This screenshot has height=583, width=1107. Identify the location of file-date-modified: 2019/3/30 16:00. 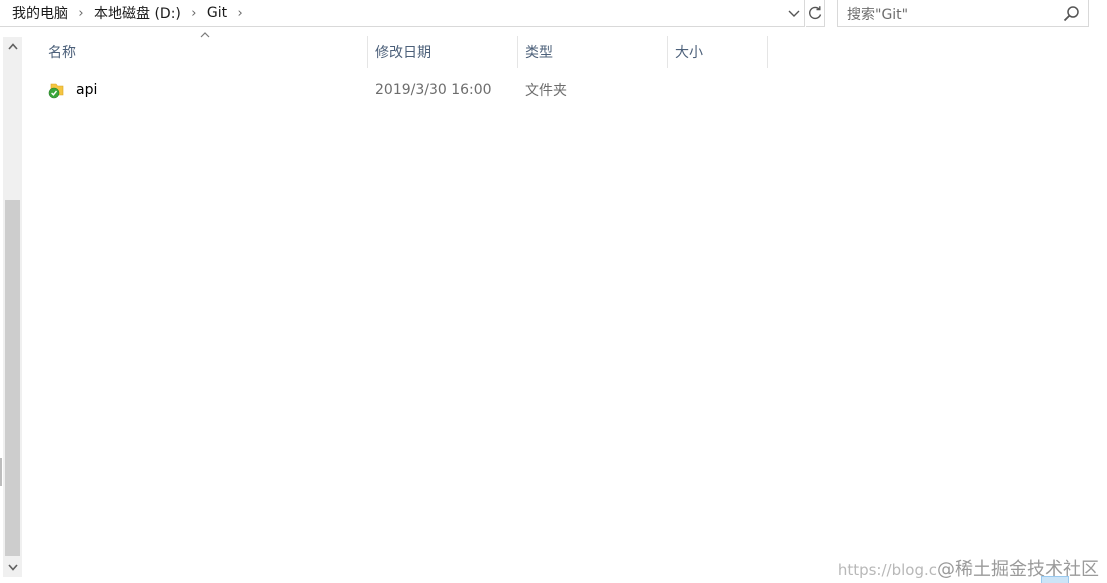
(433, 90).